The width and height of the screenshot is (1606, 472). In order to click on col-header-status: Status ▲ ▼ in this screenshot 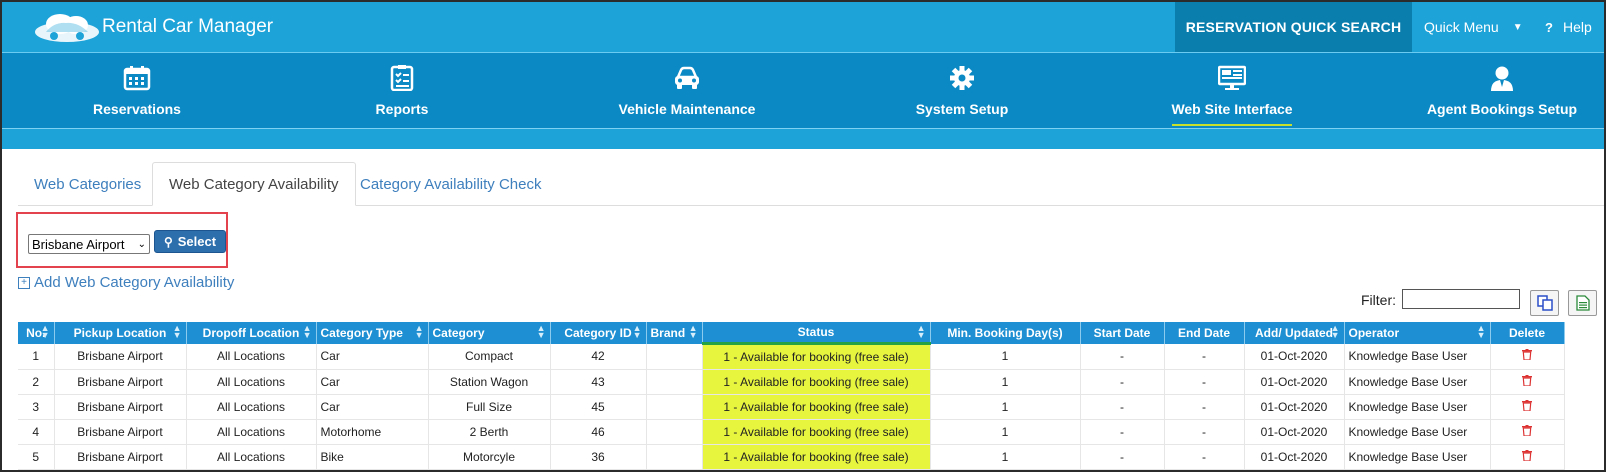, I will do `click(816, 333)`.